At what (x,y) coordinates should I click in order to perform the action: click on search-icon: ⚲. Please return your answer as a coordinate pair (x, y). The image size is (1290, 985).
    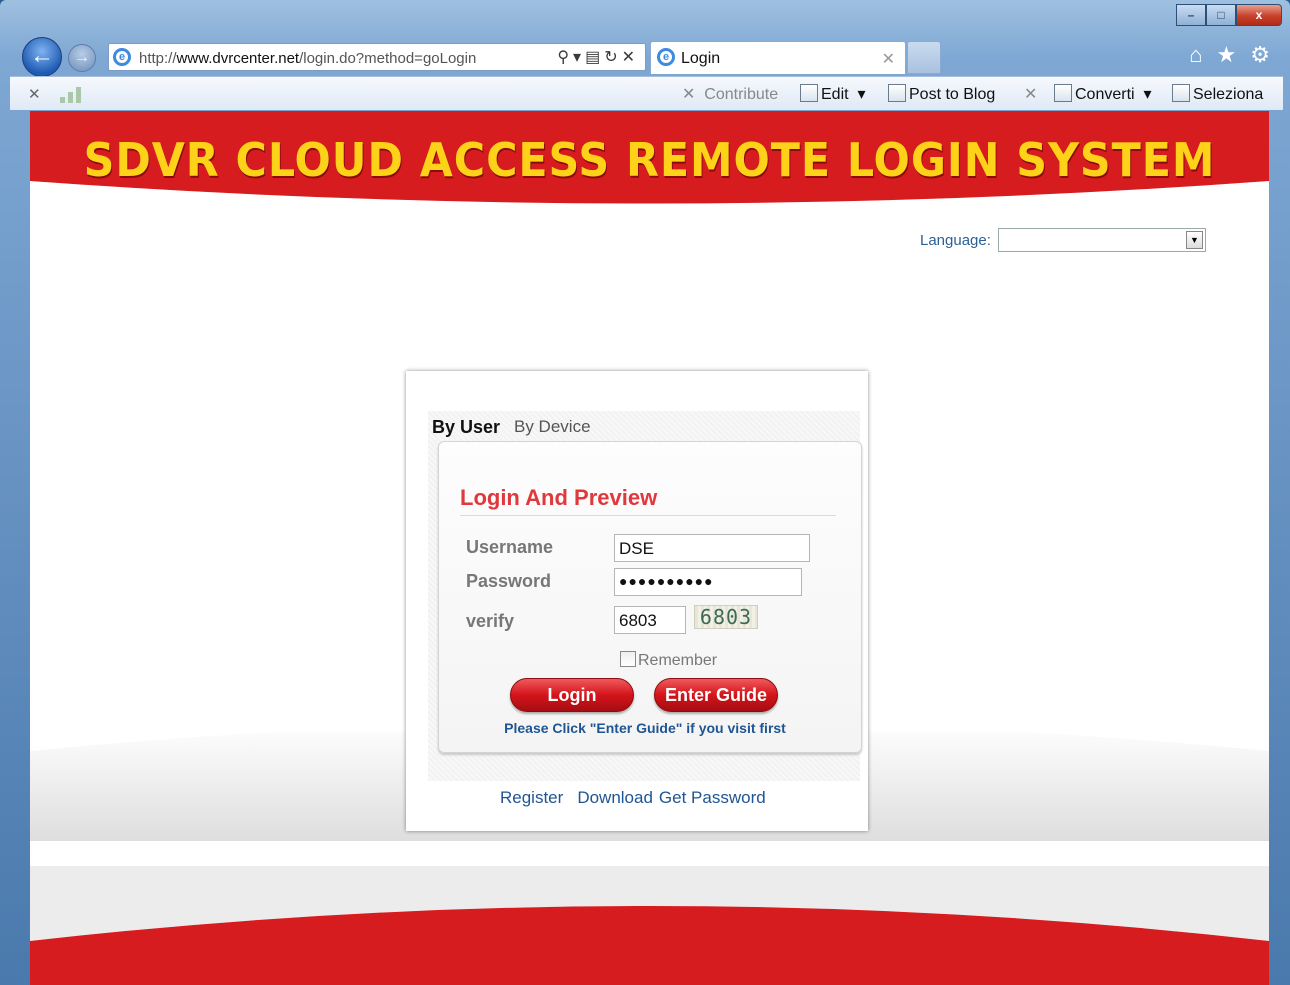
    Looking at the image, I should click on (565, 57).